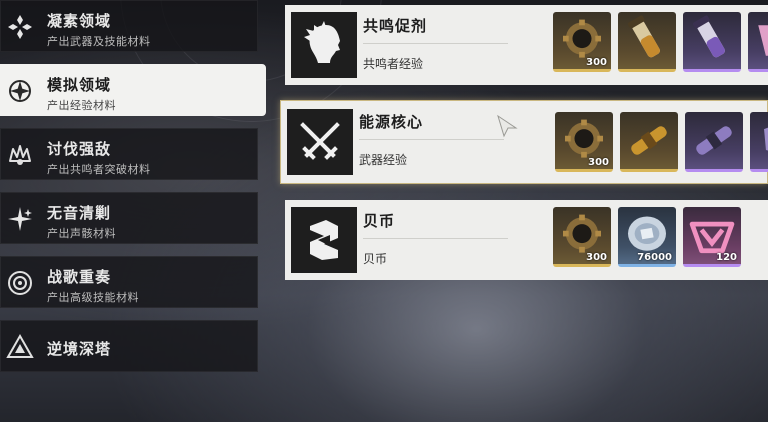  Describe the element at coordinates (20, 219) in the screenshot. I see `sparkle-icon` at that location.